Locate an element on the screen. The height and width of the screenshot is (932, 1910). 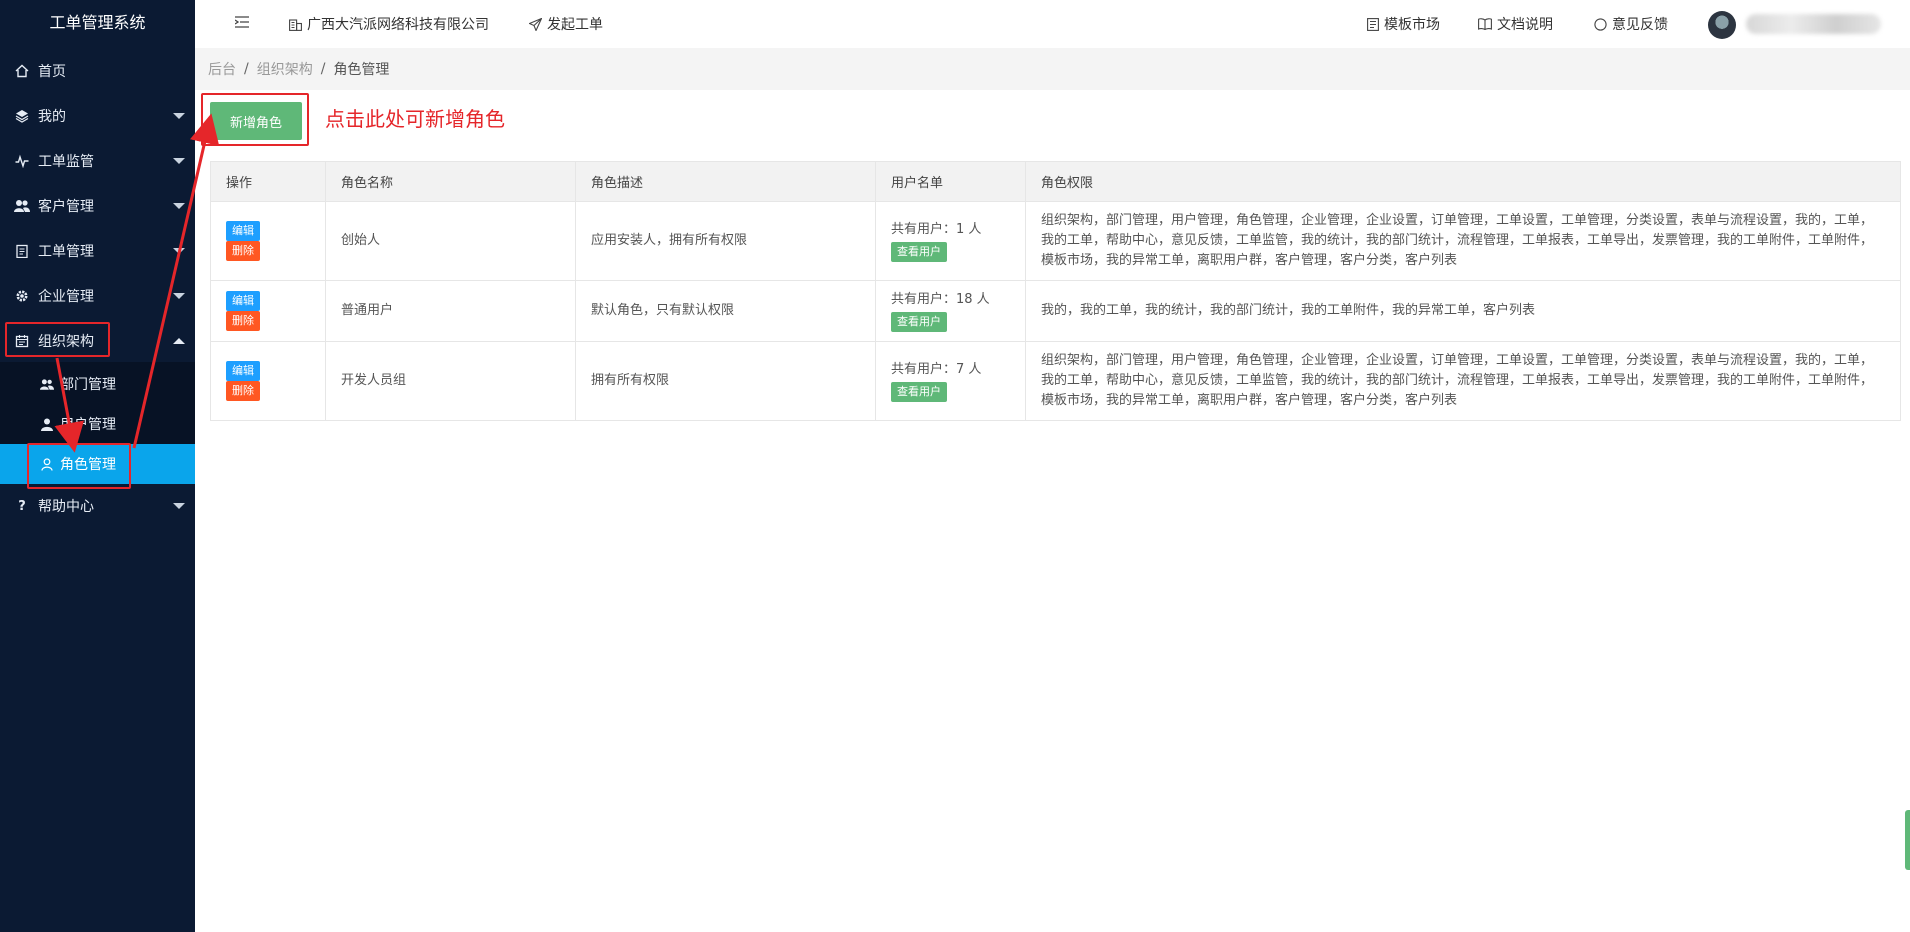
feedback-label: 意见反馈 is located at coordinates (1640, 25).